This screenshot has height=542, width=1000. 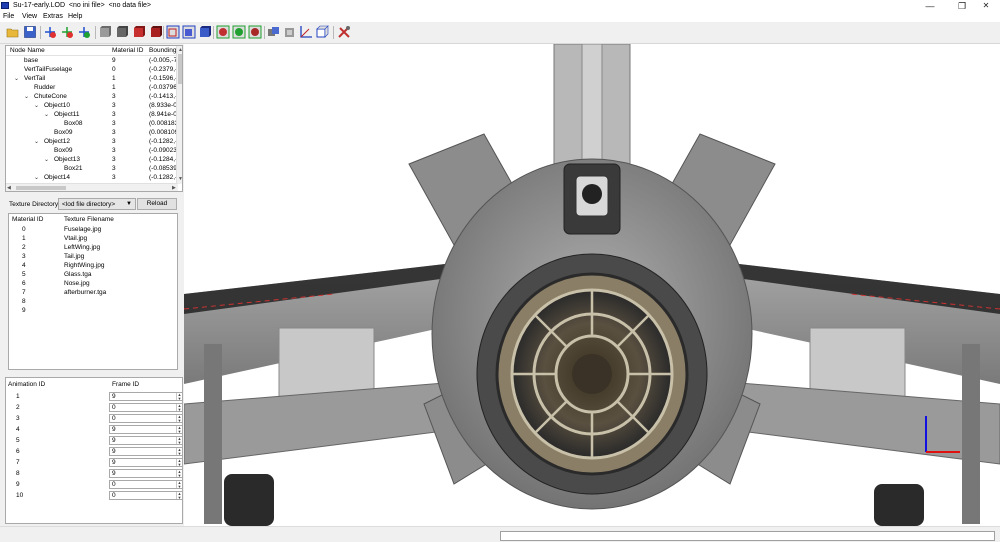 I want to click on texture-row: 5 Glass.tga, so click(x=93, y=275).